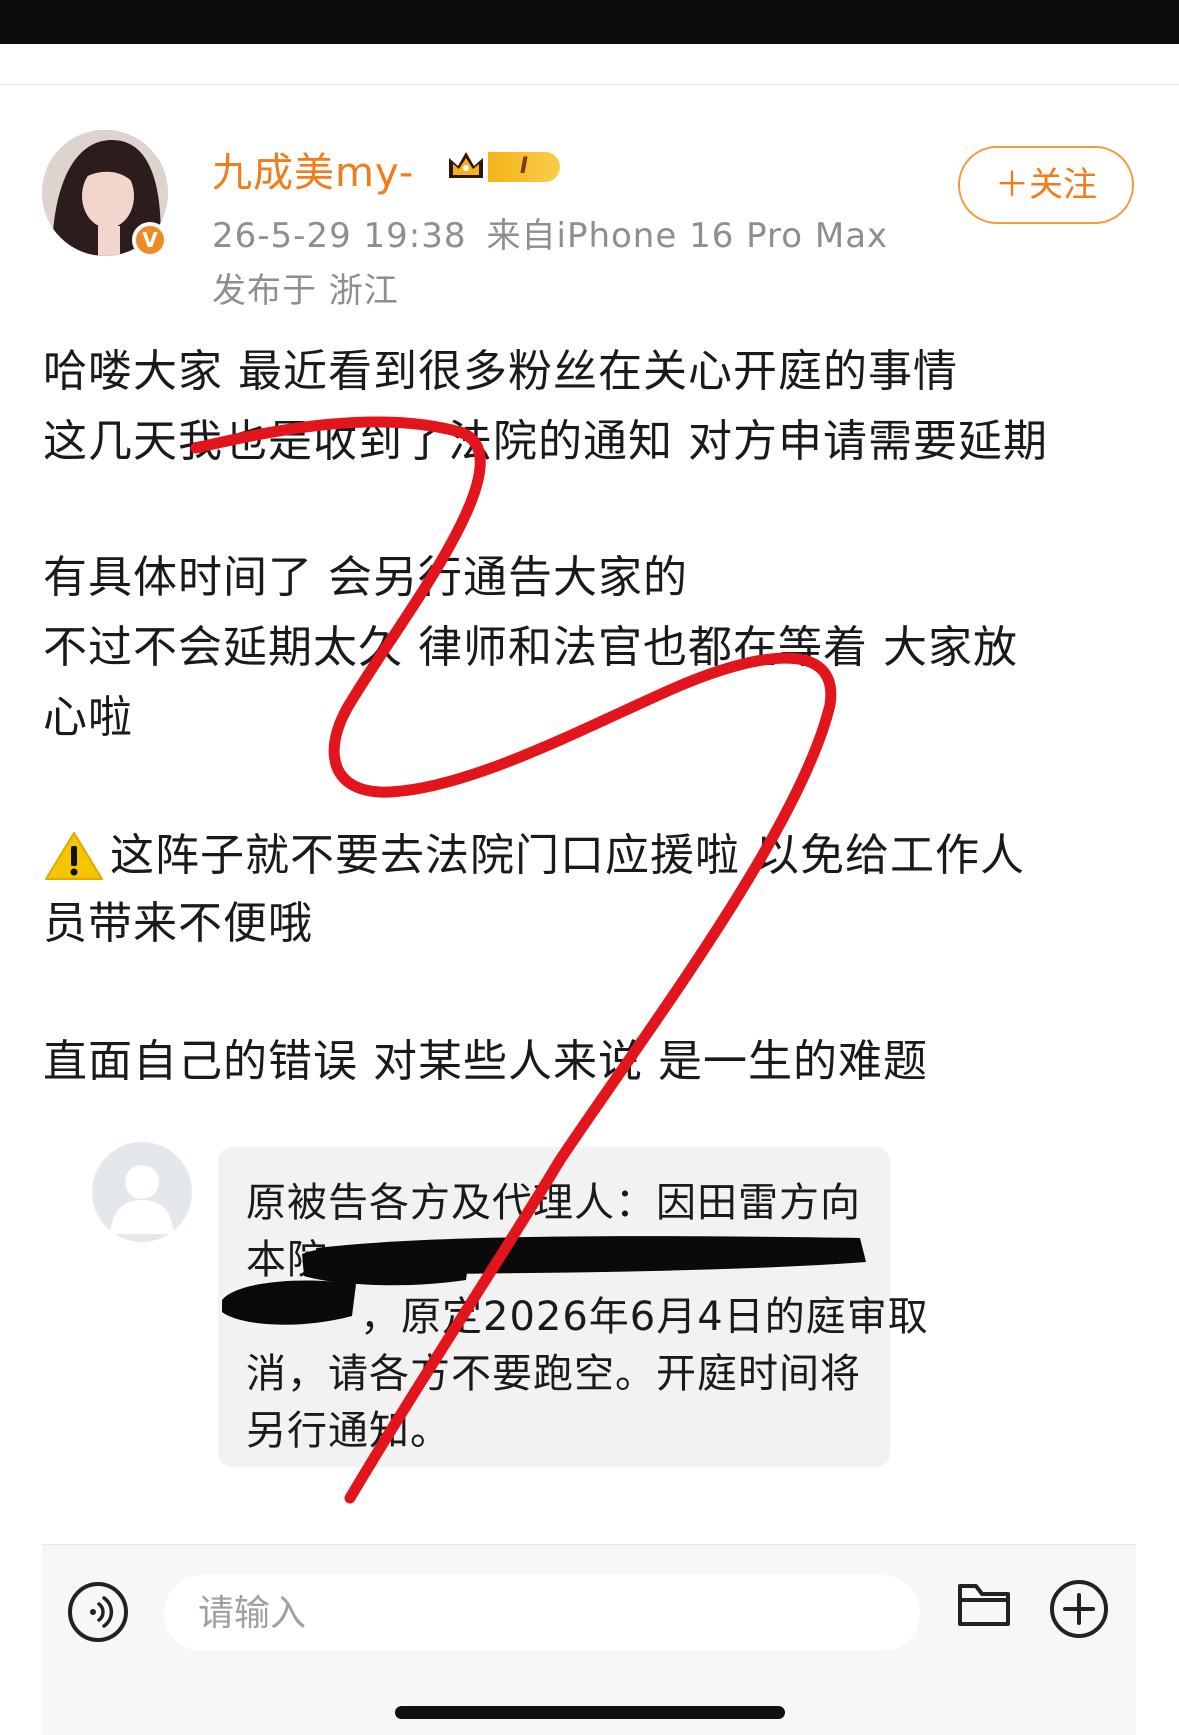 The height and width of the screenshot is (1735, 1179). Describe the element at coordinates (102, 1612) in the screenshot. I see `voice-icon` at that location.